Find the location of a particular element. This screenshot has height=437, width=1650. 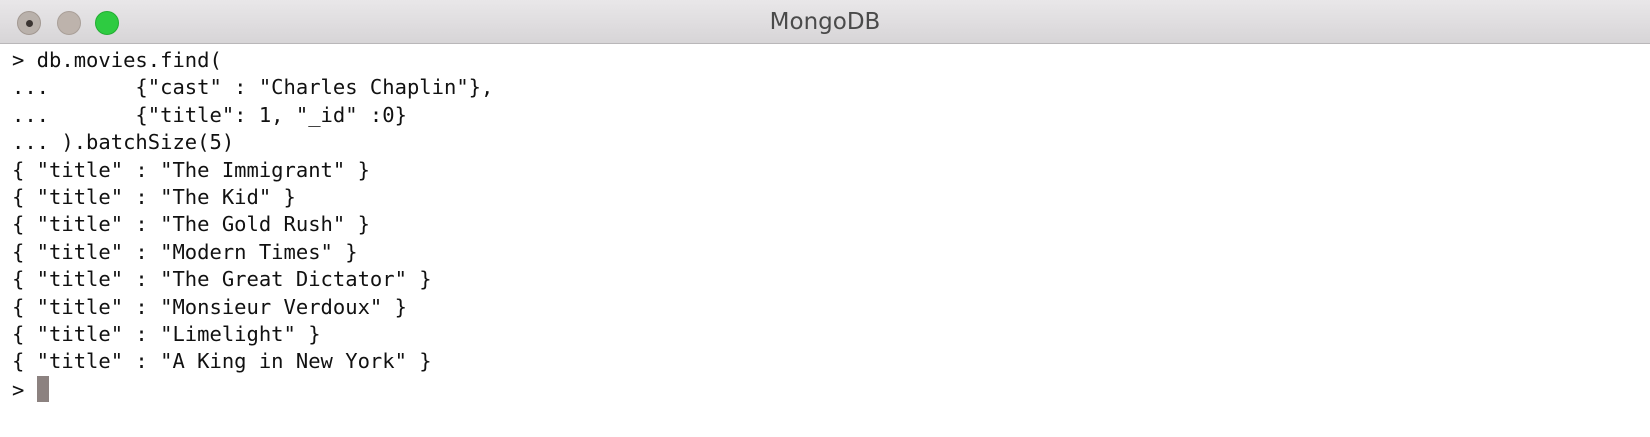

terminal-line: { "title" : "The Kid" } is located at coordinates (154, 196).